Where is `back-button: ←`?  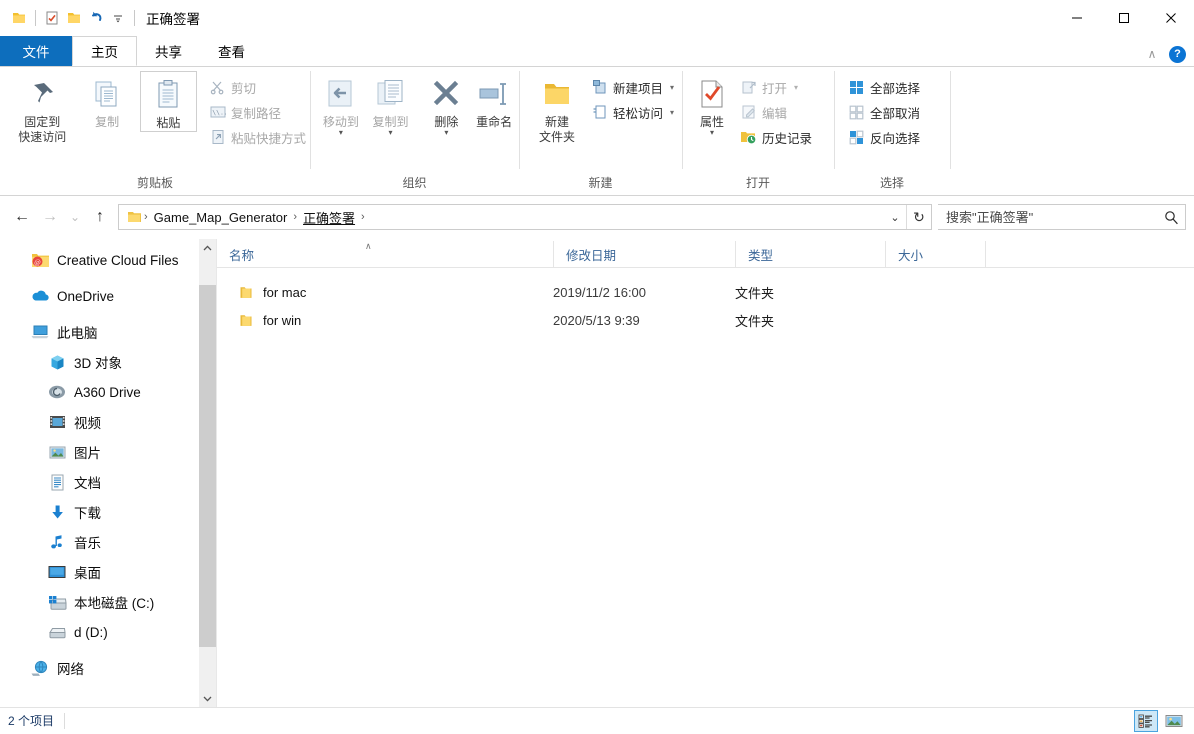
back-button: ← is located at coordinates (22, 217).